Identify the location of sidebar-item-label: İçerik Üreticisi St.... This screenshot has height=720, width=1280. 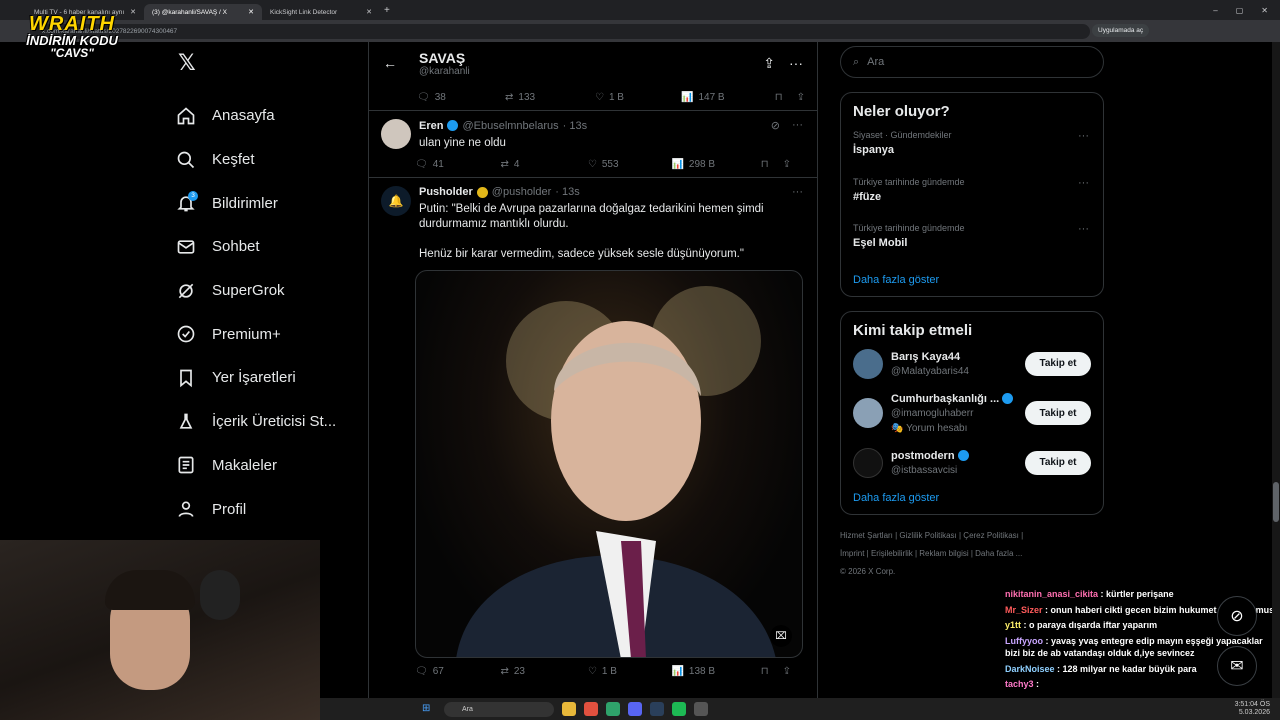
(274, 422).